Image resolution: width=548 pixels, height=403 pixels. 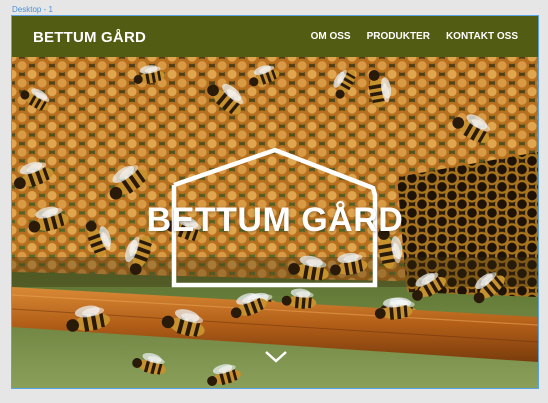 I want to click on brand-logo-text: BETTUM GÅRD, so click(x=89, y=37).